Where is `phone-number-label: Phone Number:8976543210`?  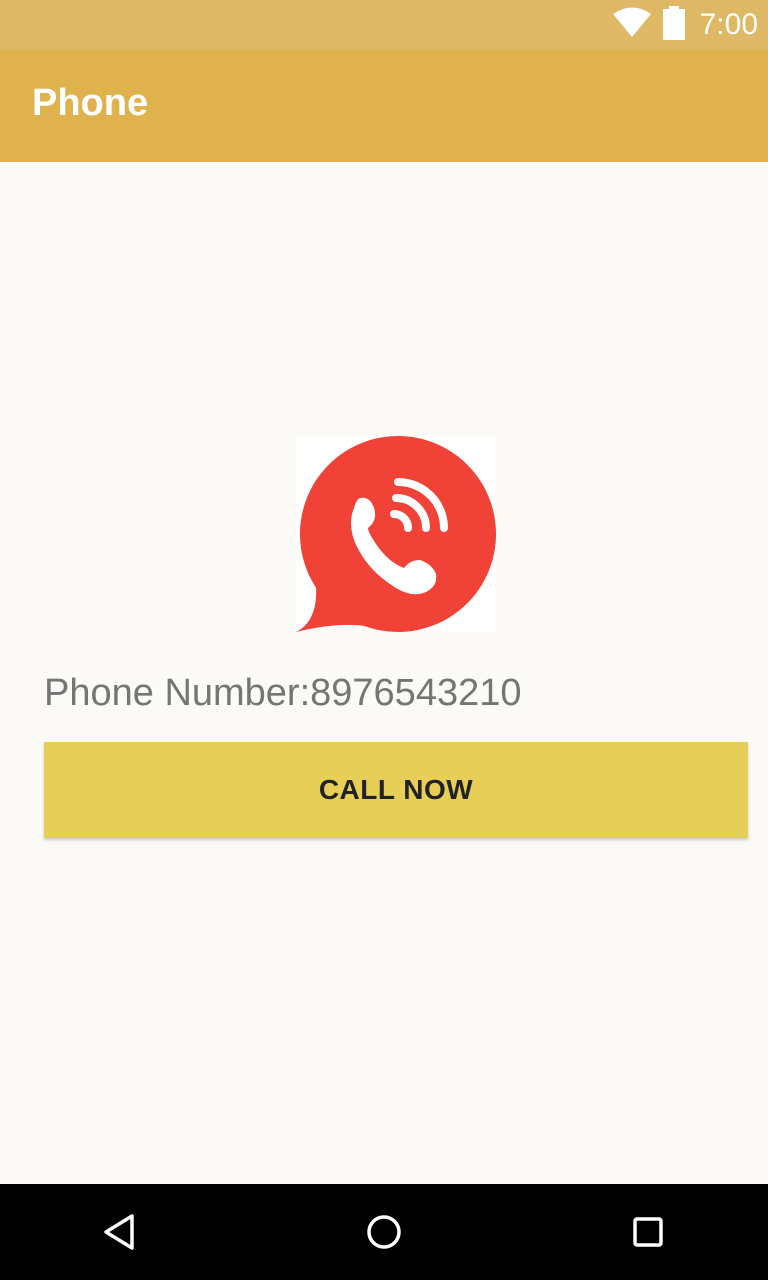 phone-number-label: Phone Number:8976543210 is located at coordinates (283, 693).